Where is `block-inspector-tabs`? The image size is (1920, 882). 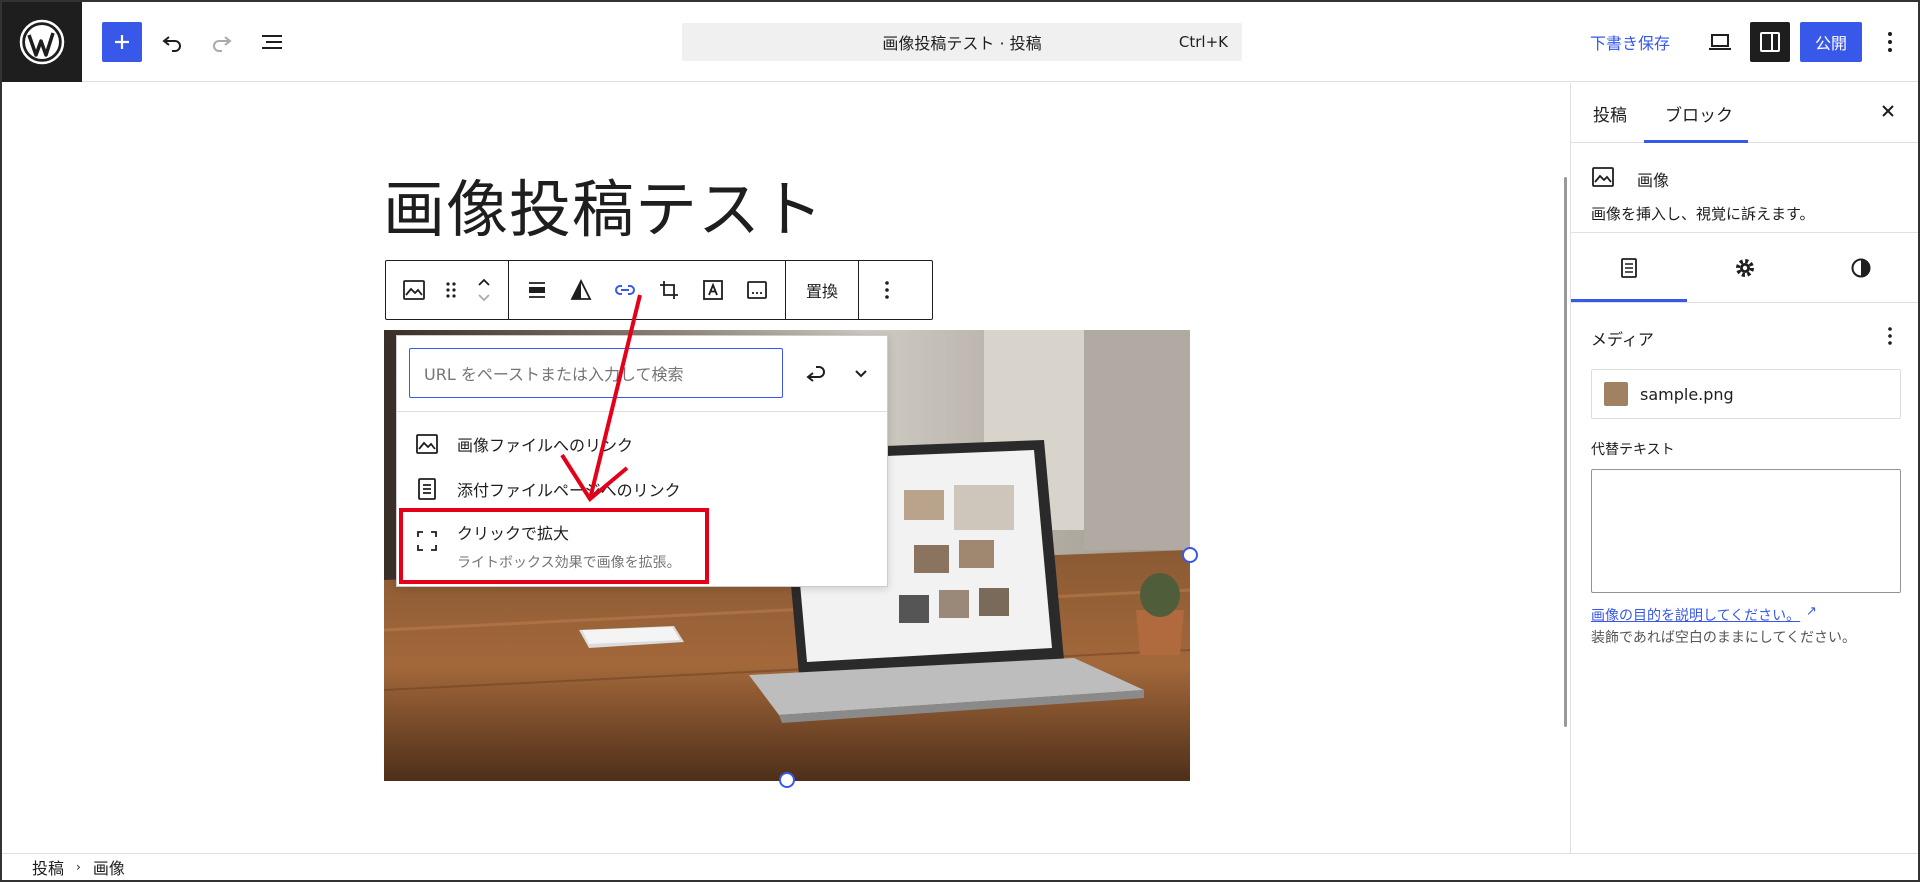 block-inspector-tabs is located at coordinates (1744, 268).